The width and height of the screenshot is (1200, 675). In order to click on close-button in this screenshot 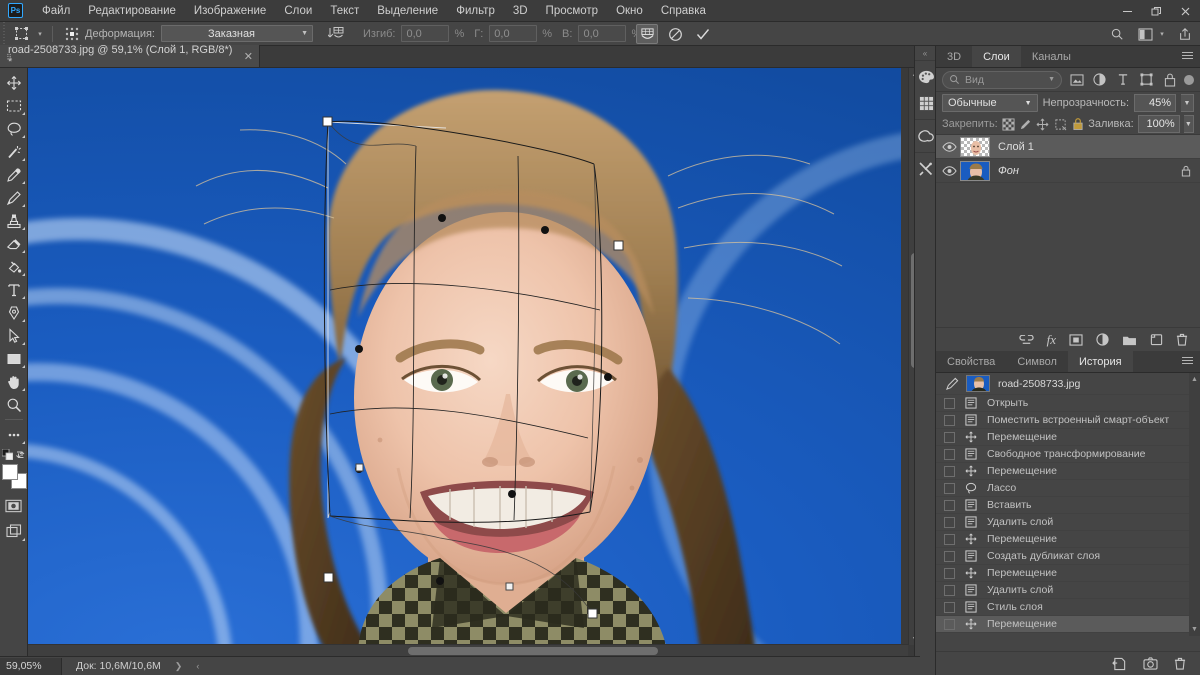, I will do `click(1185, 11)`.